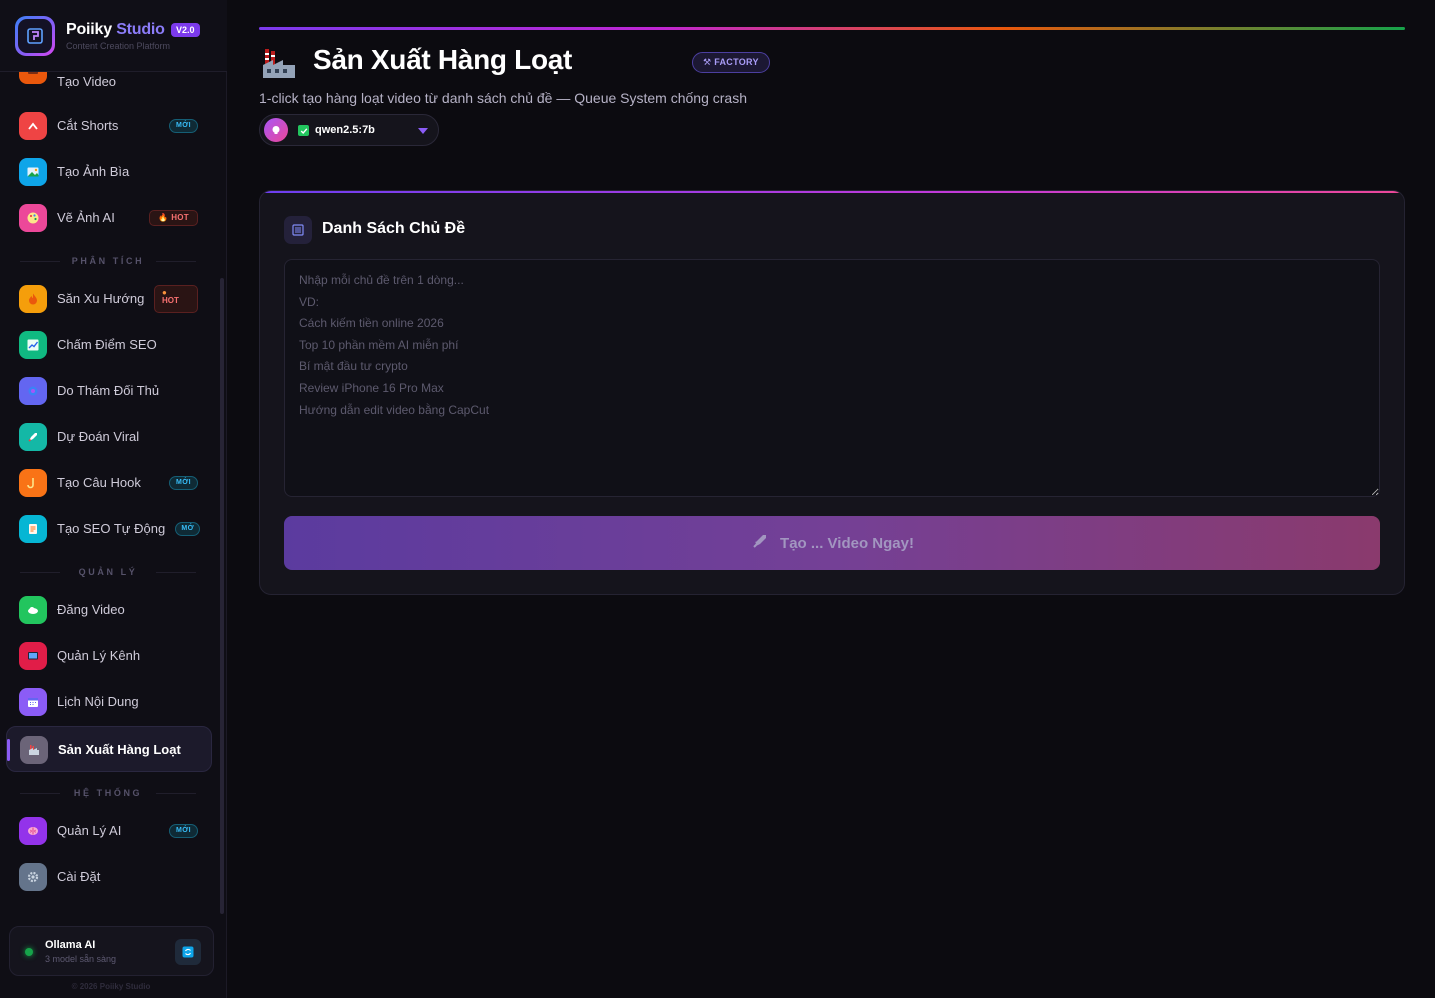 The height and width of the screenshot is (998, 1435). I want to click on sidebar-item-cham-diem-seo: Chấm Điểm SEO, so click(109, 345).